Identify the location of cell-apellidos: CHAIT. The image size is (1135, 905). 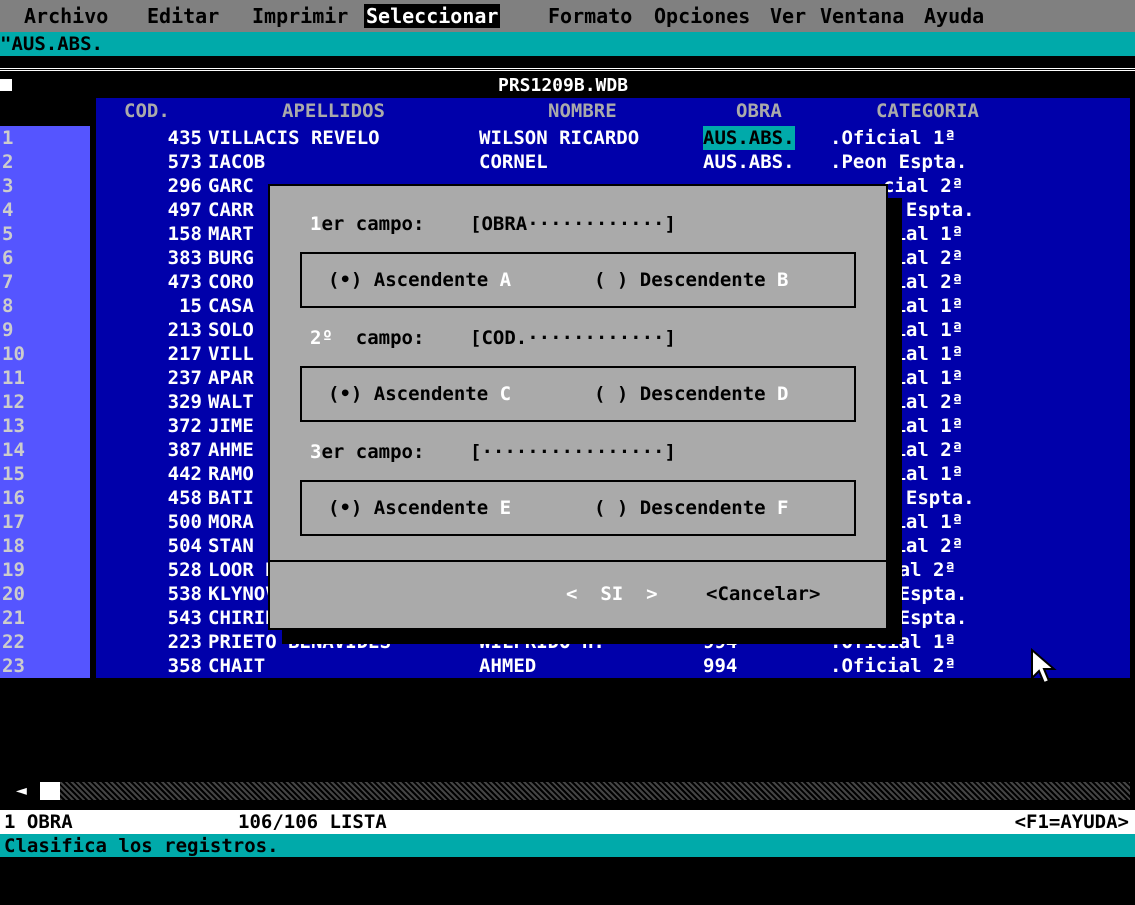
(236, 666).